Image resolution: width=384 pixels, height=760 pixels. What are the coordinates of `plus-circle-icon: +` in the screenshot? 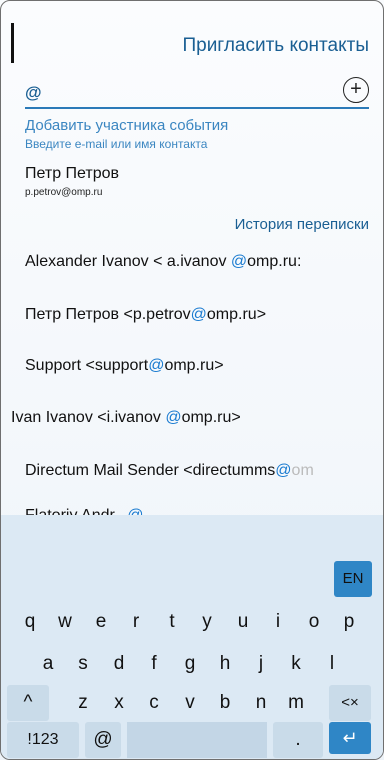 It's located at (356, 89).